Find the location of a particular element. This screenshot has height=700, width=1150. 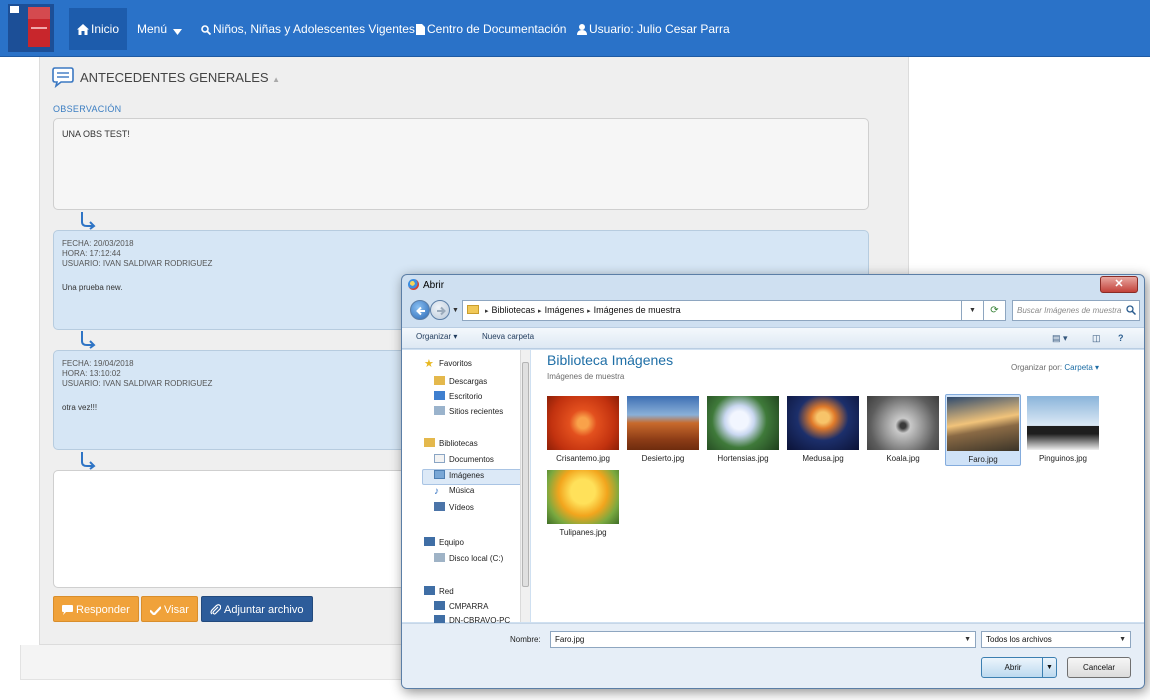

nav-usuario: Usuario: Julio Cesar Parra is located at coordinates (653, 29).